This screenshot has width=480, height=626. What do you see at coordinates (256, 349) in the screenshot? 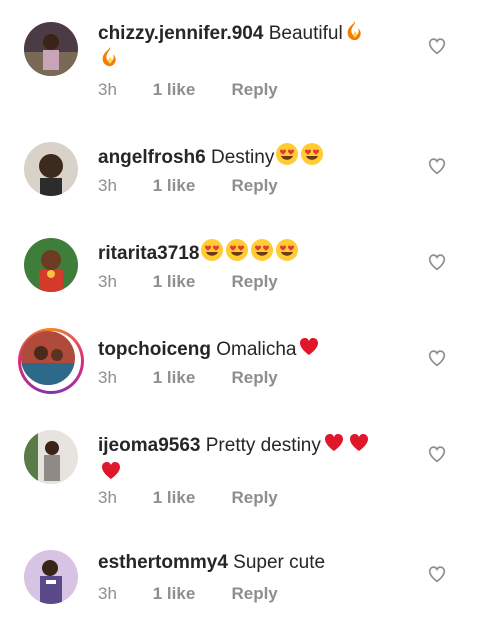
I see `comment-text: Omalicha` at bounding box center [256, 349].